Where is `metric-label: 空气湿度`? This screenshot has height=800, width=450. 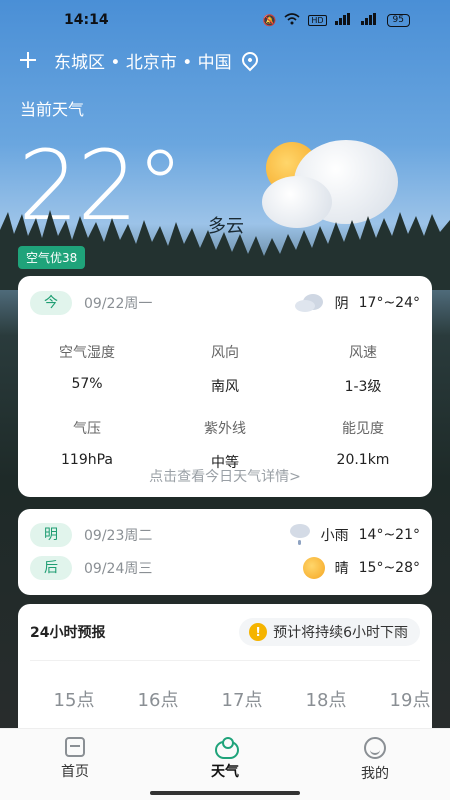
metric-label: 空气湿度 is located at coordinates (87, 353).